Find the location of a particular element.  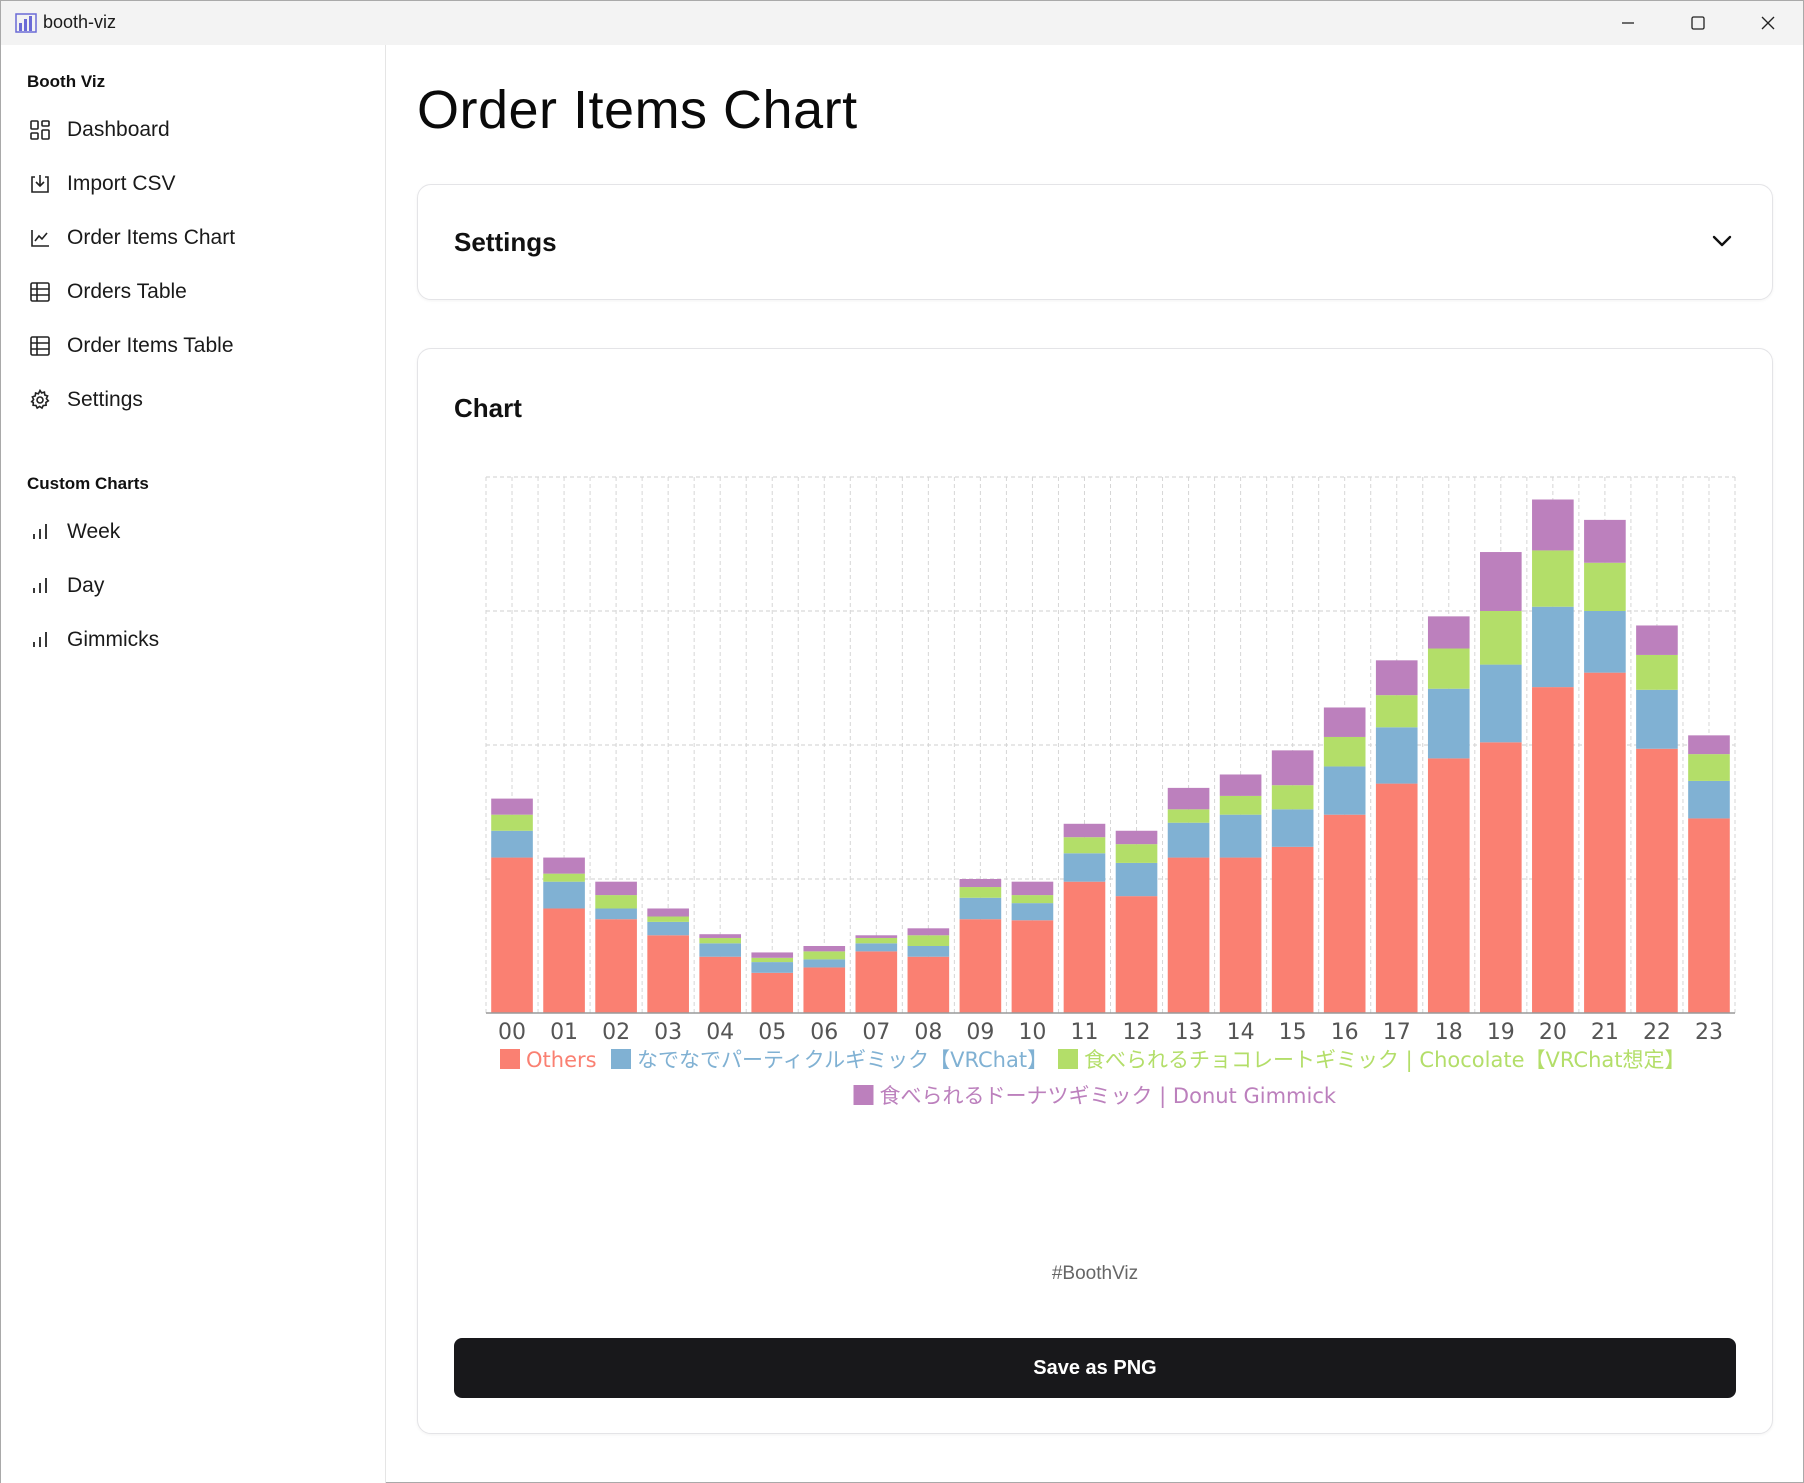

close-button is located at coordinates (1768, 23).